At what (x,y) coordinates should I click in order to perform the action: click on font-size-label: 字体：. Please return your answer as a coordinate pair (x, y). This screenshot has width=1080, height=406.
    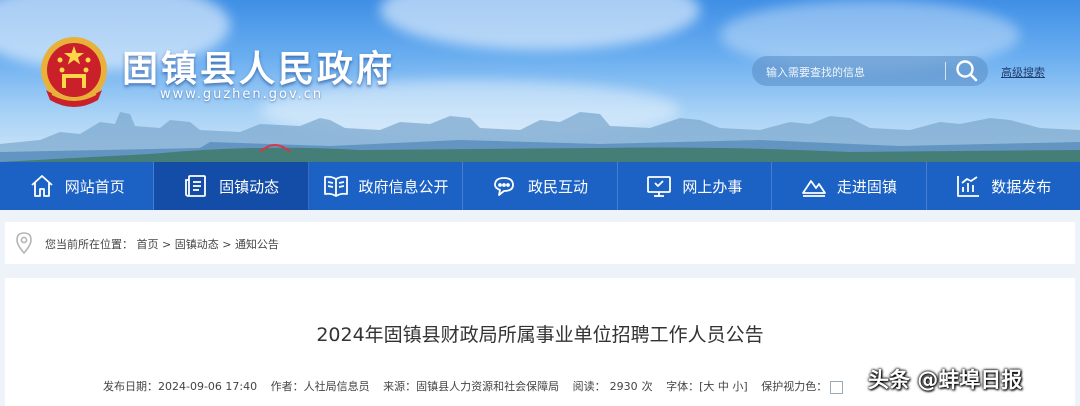
    Looking at the image, I should click on (683, 386).